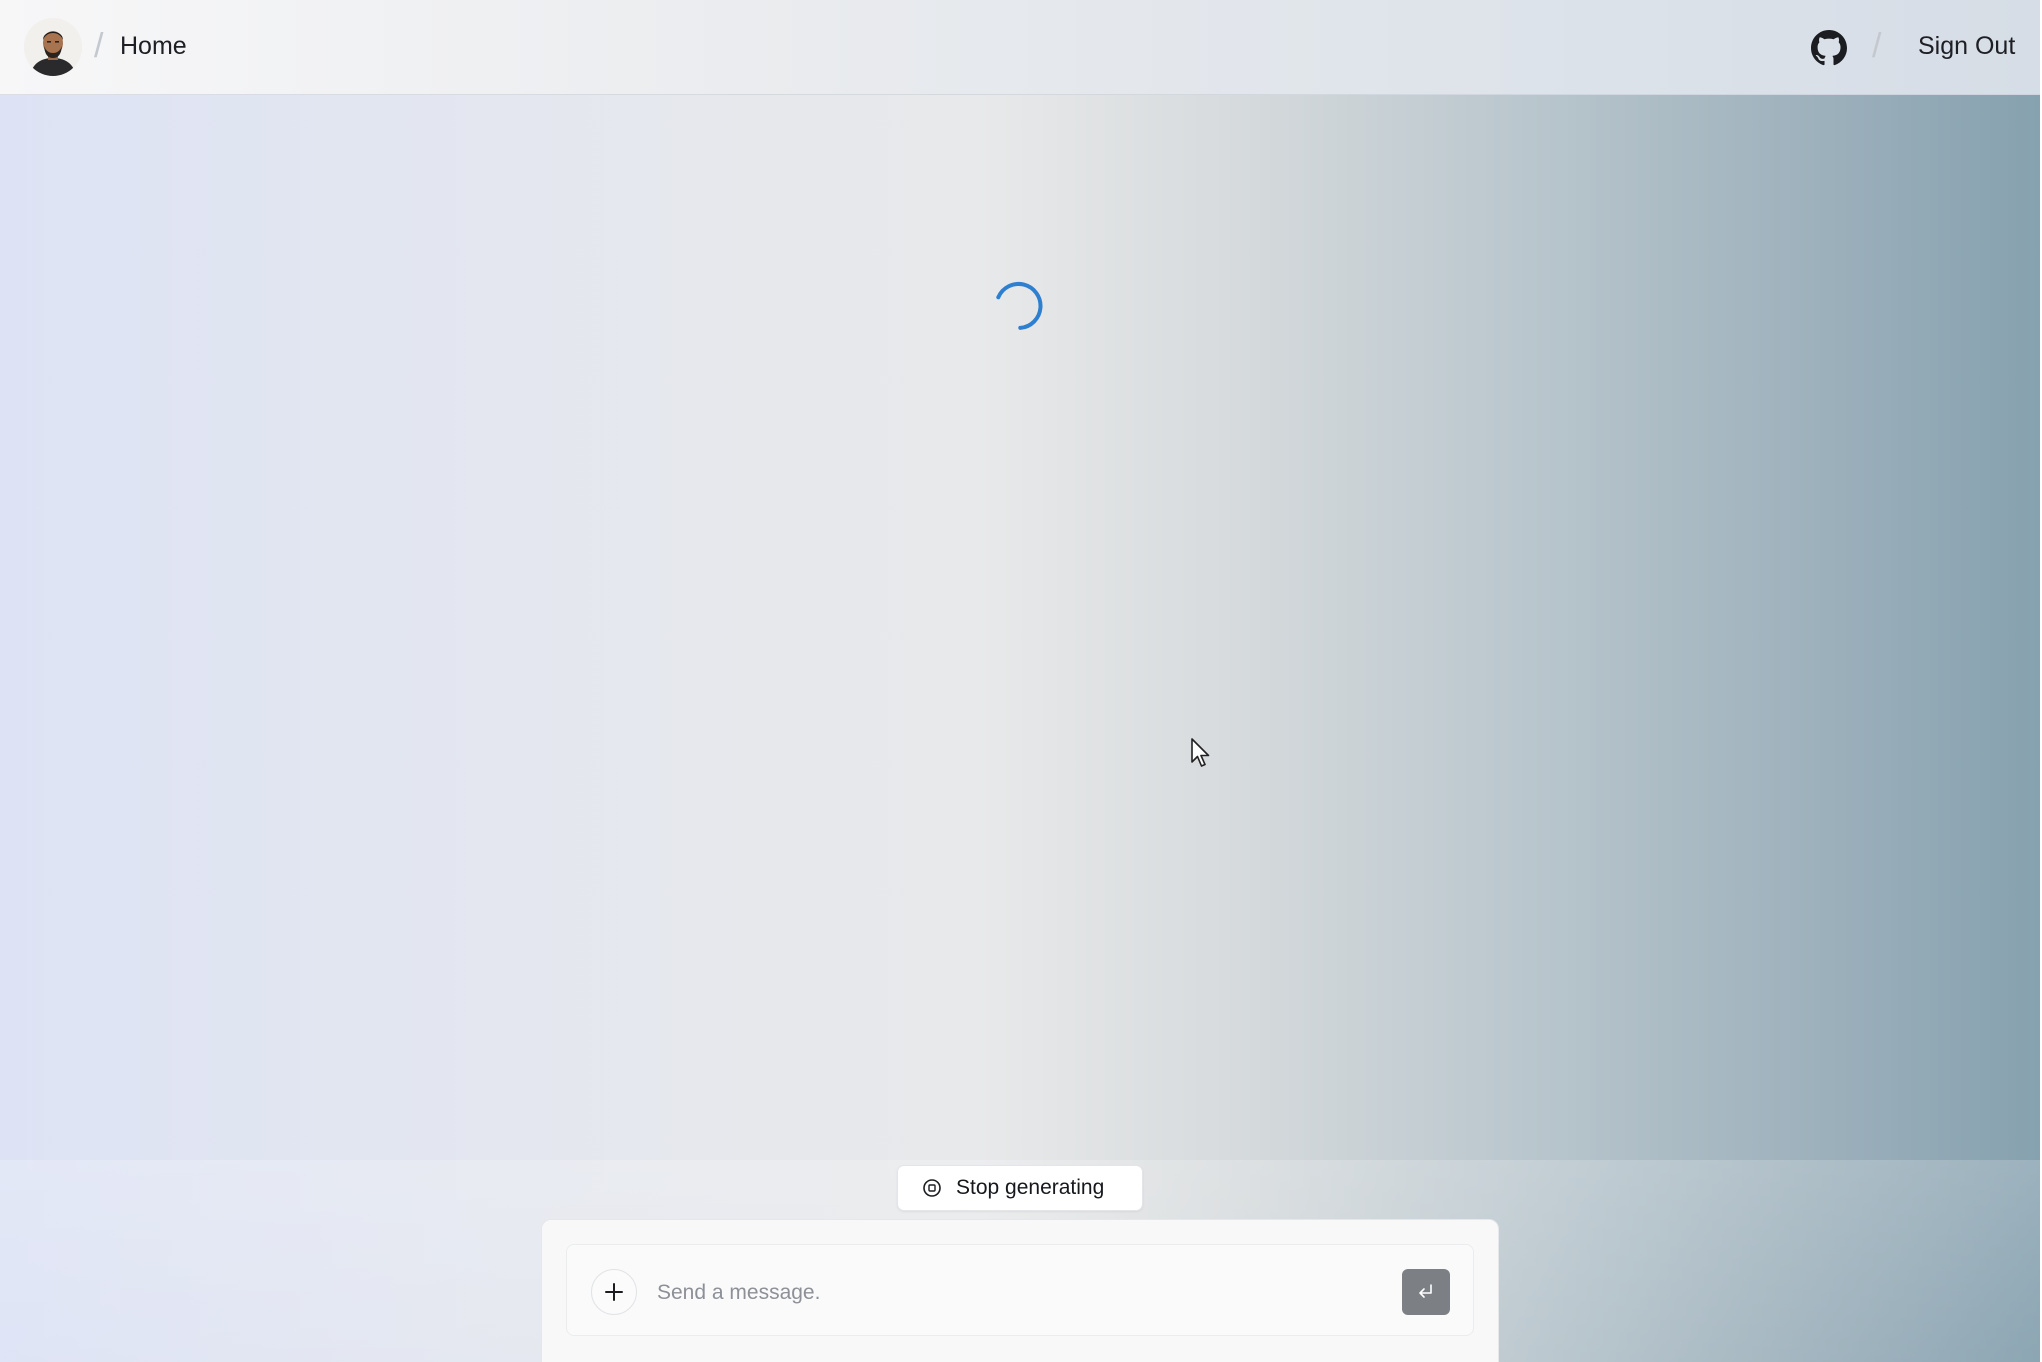 This screenshot has height=1362, width=2042. I want to click on stop-circle-icon, so click(932, 1188).